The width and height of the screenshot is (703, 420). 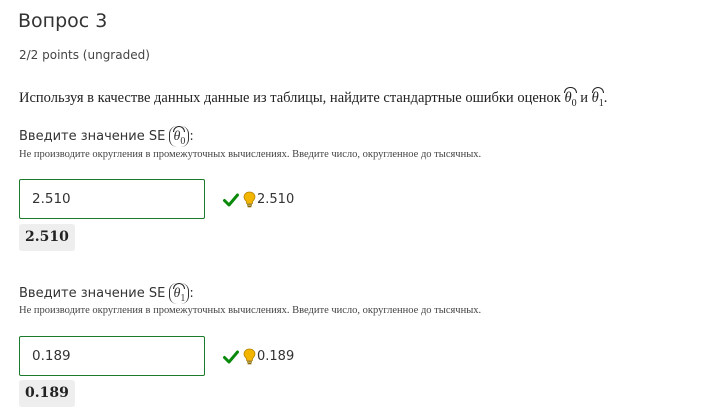 I want to click on theta0-hat: θ0, so click(x=570, y=98).